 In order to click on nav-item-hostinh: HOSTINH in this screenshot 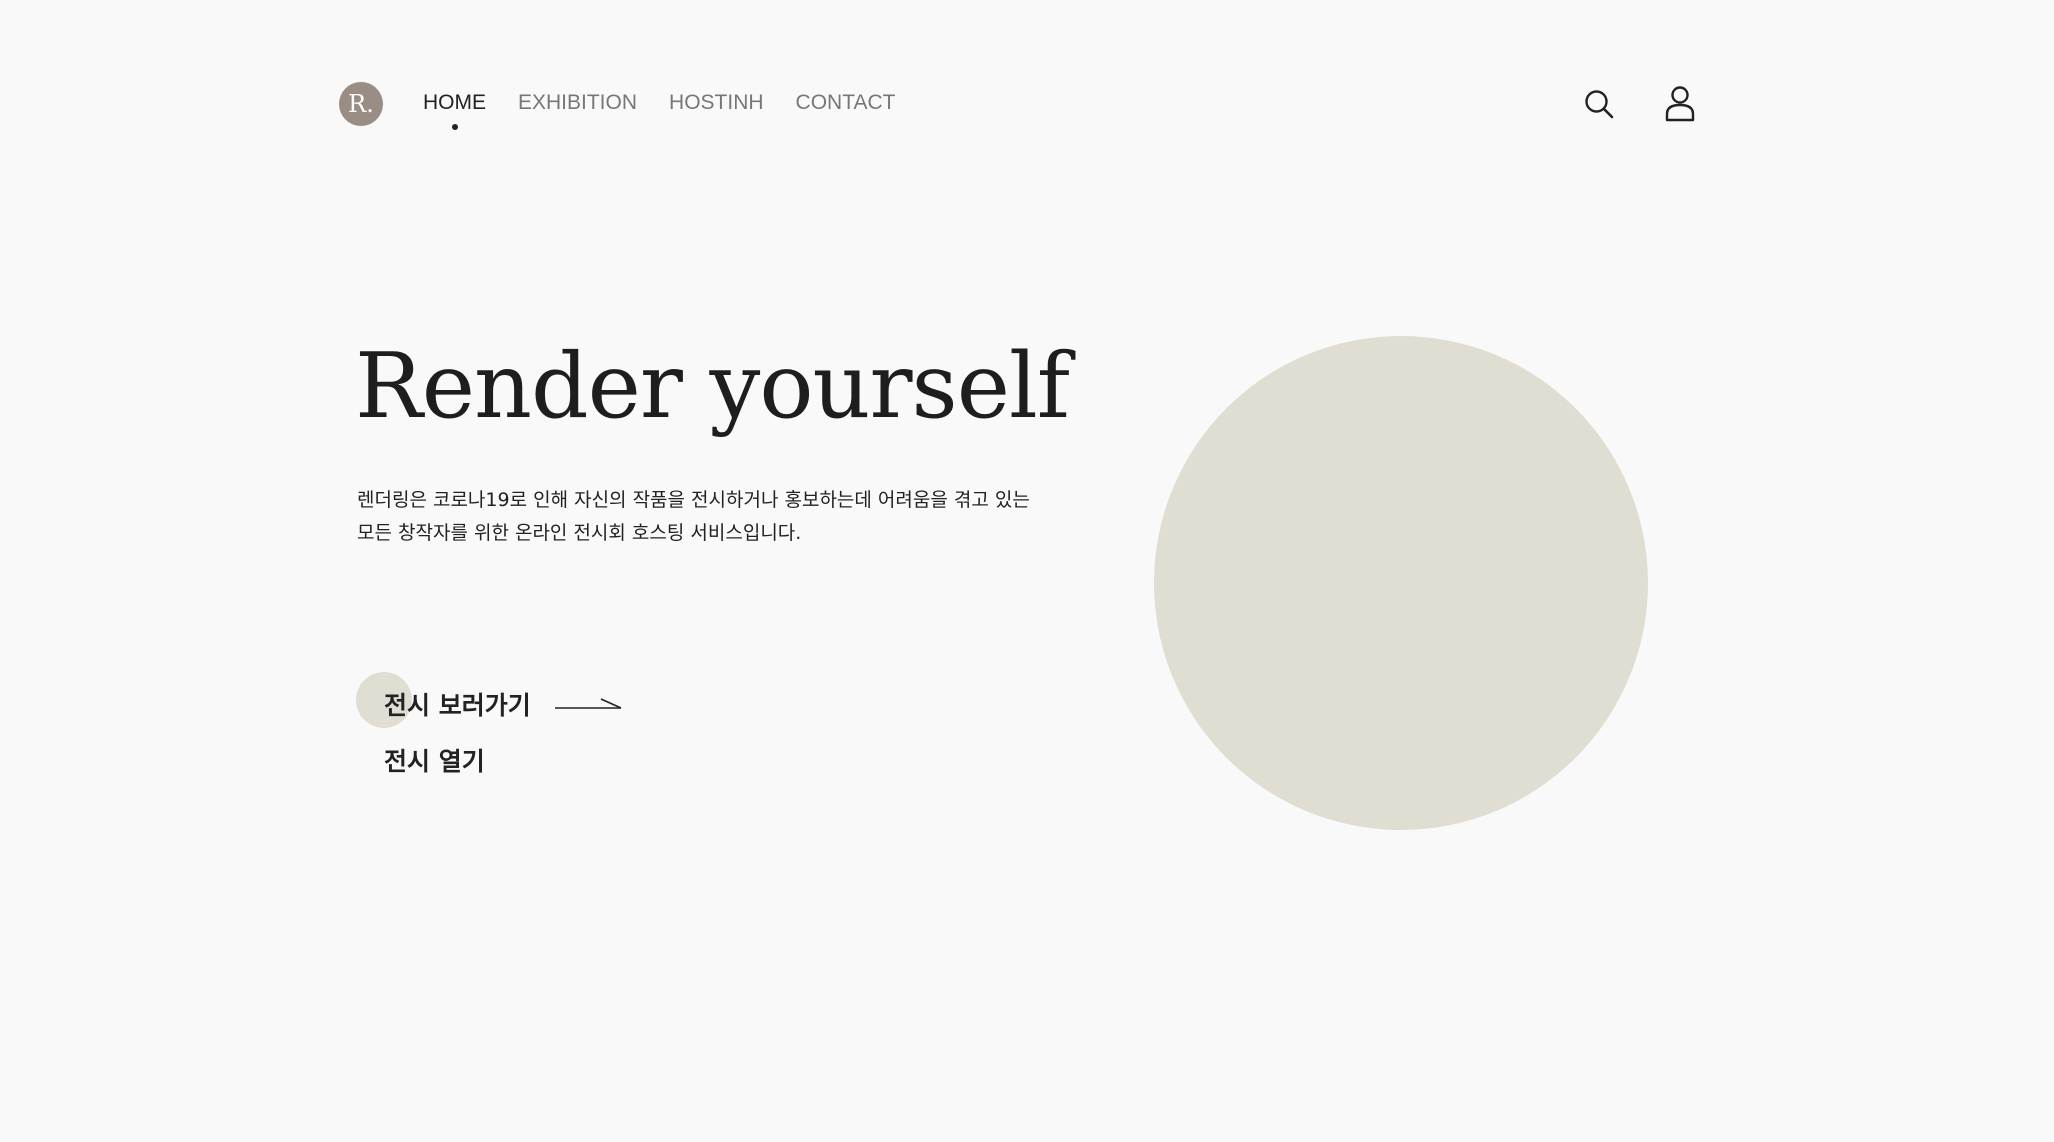, I will do `click(716, 103)`.